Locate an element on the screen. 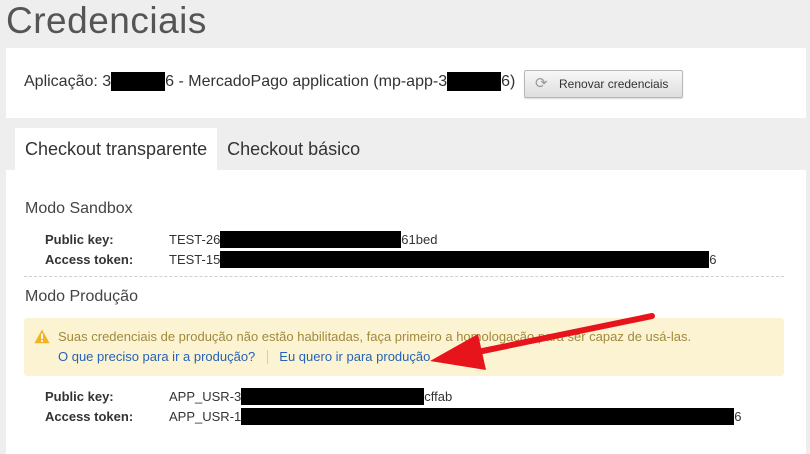 Image resolution: width=810 pixels, height=454 pixels. production-access-token-value: APP_USR-1 6 is located at coordinates (455, 416).